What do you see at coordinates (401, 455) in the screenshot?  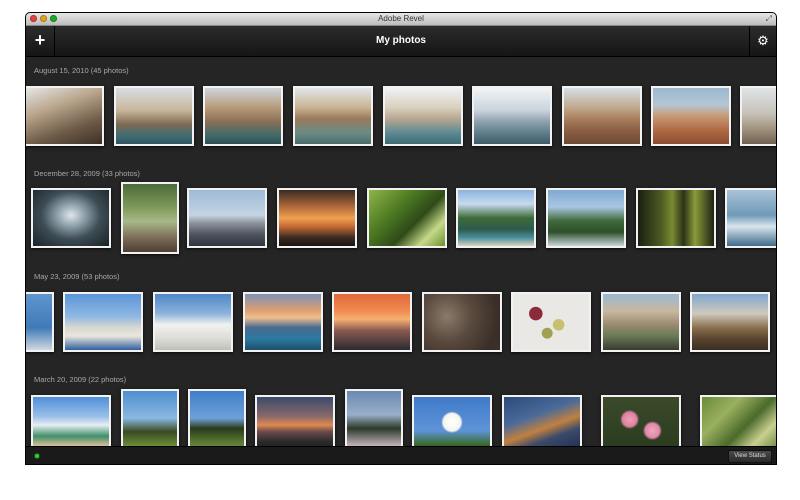 I see `status-bar: View Status` at bounding box center [401, 455].